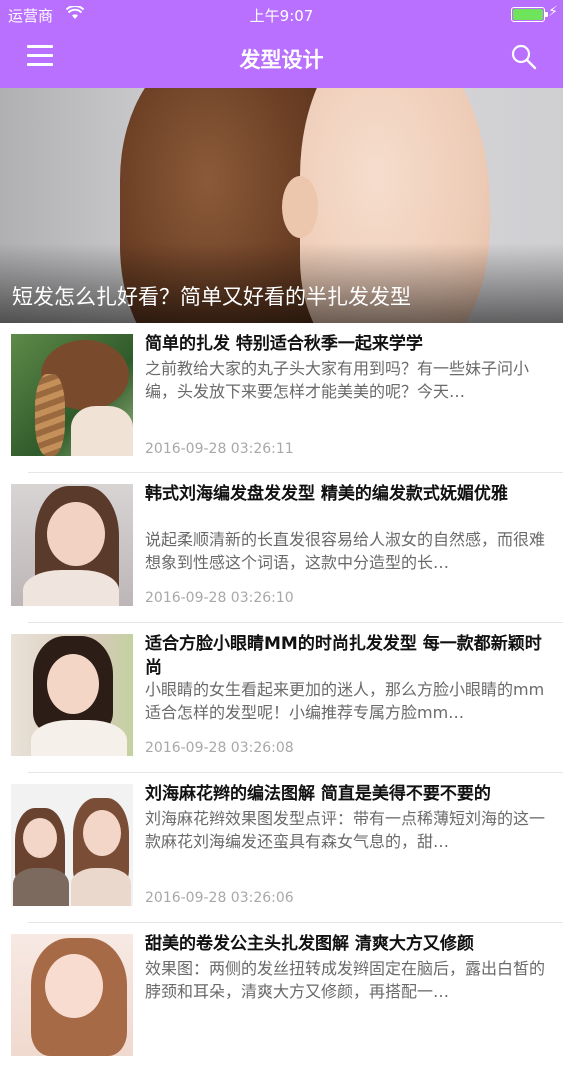 This screenshot has width=563, height=1073. I want to click on banner-caption: 短发怎么扎好看？简单又好看的半扎发发型, so click(211, 297).